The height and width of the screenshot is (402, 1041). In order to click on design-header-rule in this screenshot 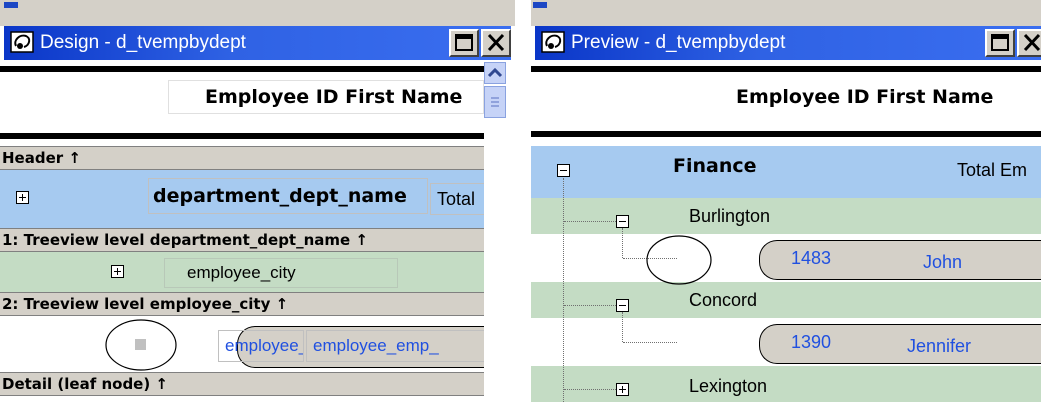, I will do `click(242, 136)`.